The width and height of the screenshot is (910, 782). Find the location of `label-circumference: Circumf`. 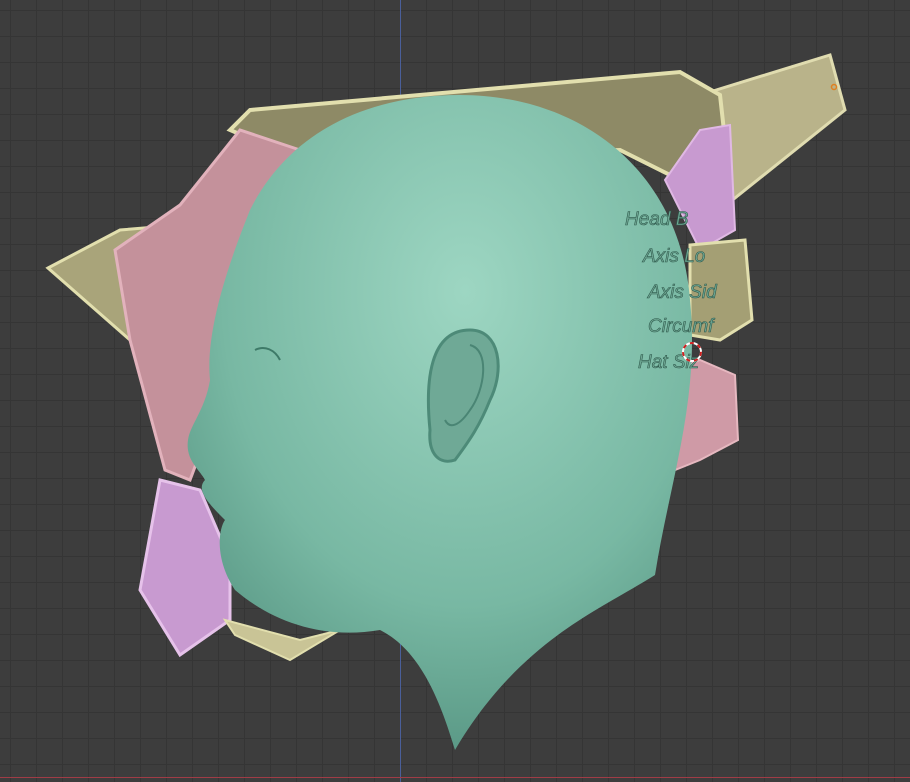

label-circumference: Circumf is located at coordinates (681, 326).